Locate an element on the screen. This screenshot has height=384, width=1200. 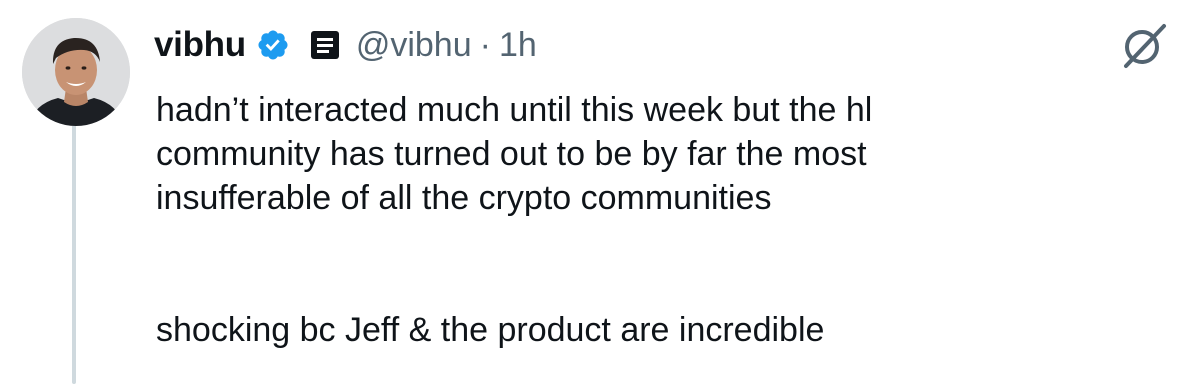
display-name: vibhu is located at coordinates (200, 45).